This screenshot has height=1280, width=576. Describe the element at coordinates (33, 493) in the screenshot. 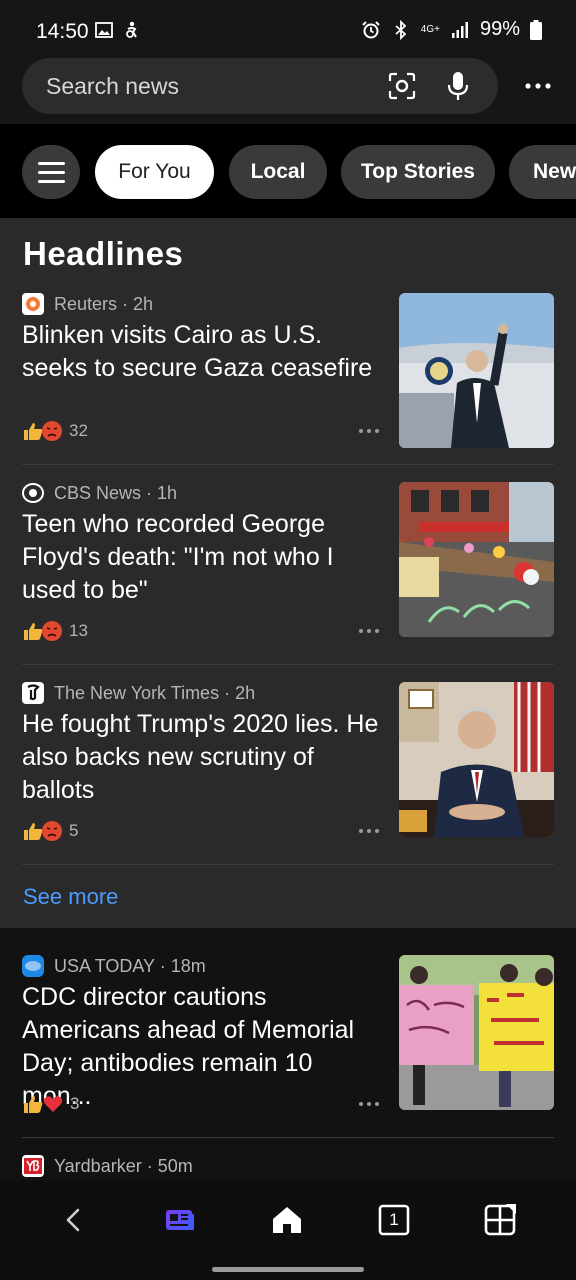

I see `cbs-logo` at that location.